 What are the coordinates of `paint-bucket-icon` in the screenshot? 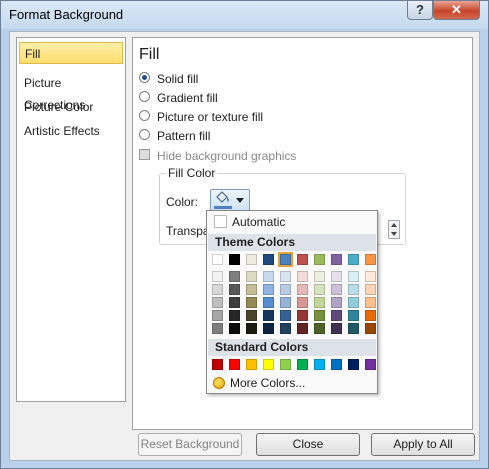 It's located at (222, 197).